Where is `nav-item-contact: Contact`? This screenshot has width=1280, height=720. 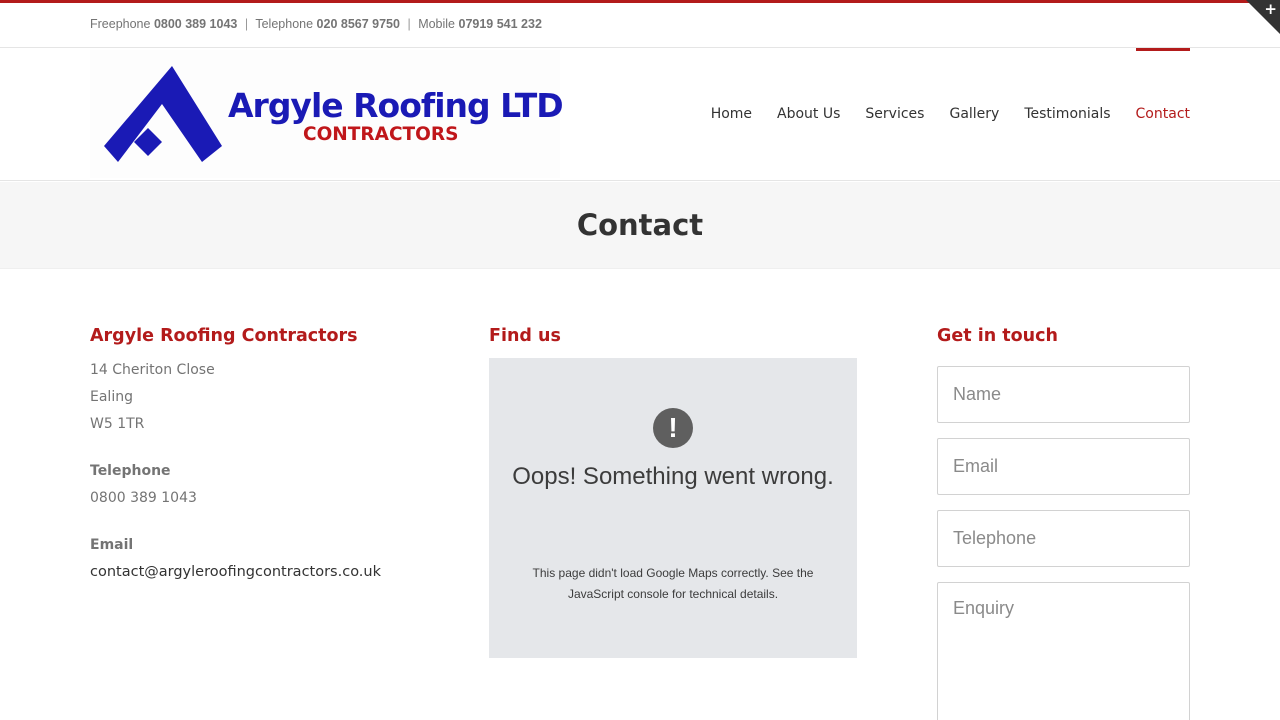 nav-item-contact: Contact is located at coordinates (1163, 114).